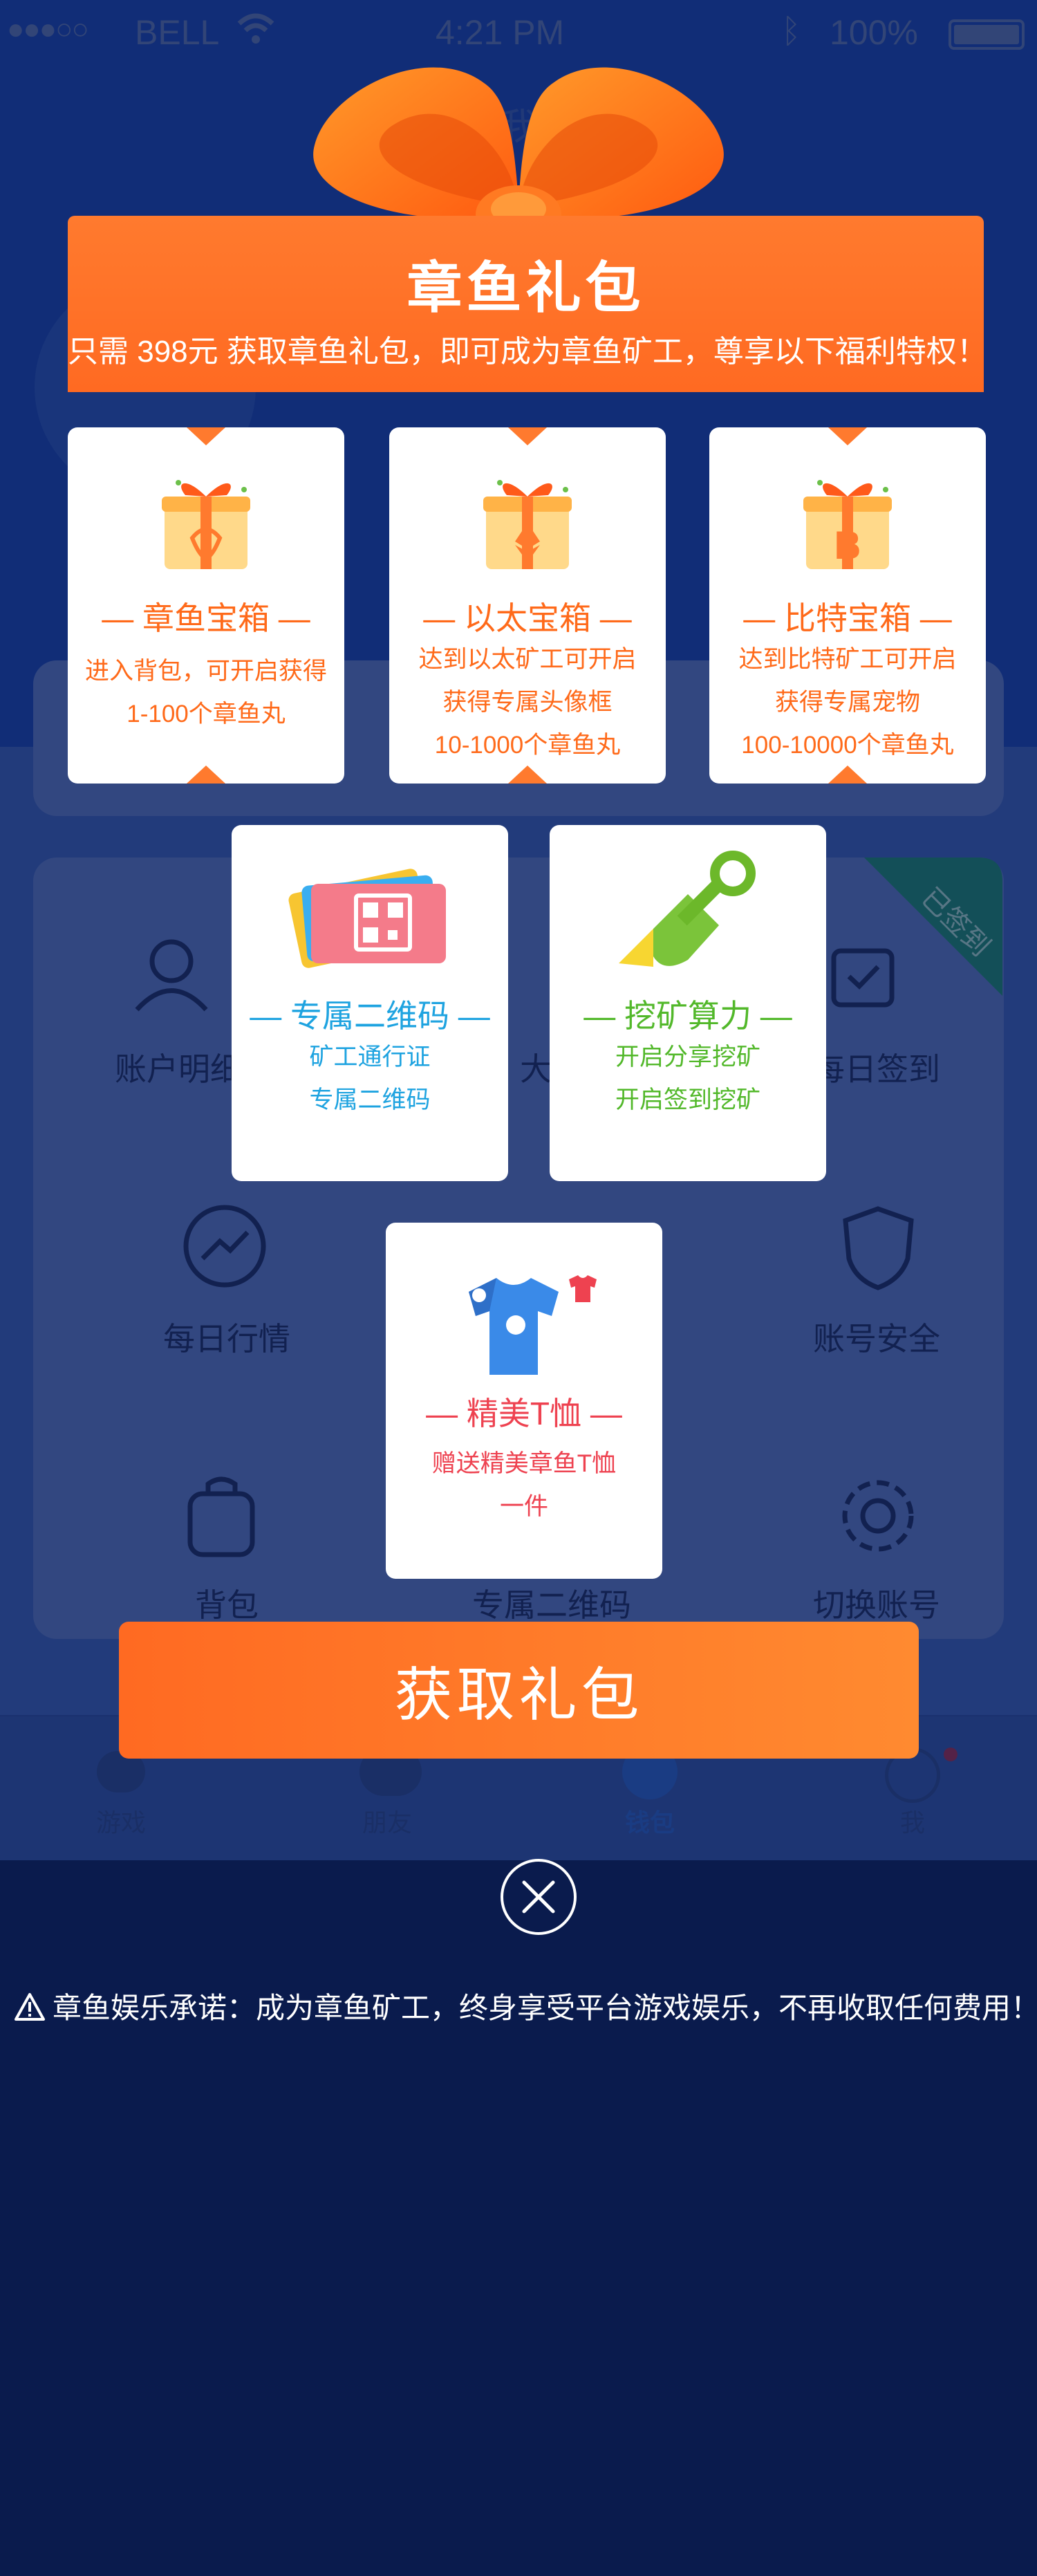  What do you see at coordinates (206, 715) in the screenshot?
I see `card-desc-line-2: 1-100个章鱼丸` at bounding box center [206, 715].